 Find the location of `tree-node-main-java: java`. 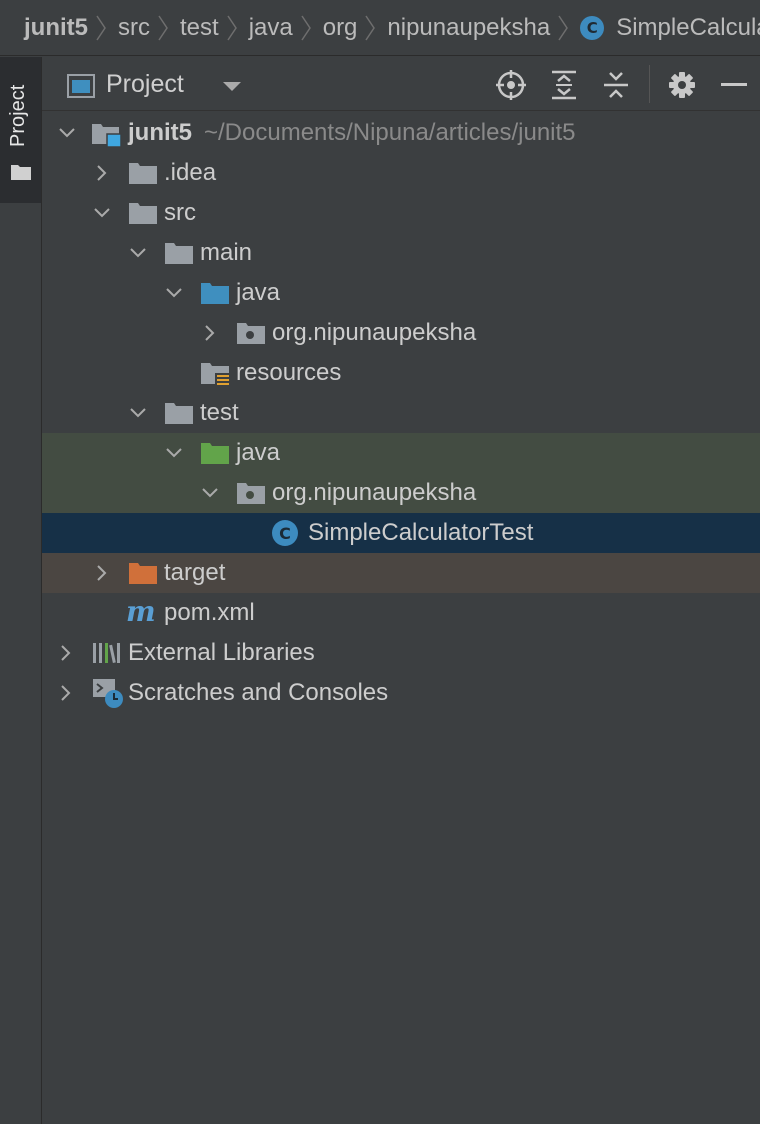

tree-node-main-java: java is located at coordinates (401, 293).